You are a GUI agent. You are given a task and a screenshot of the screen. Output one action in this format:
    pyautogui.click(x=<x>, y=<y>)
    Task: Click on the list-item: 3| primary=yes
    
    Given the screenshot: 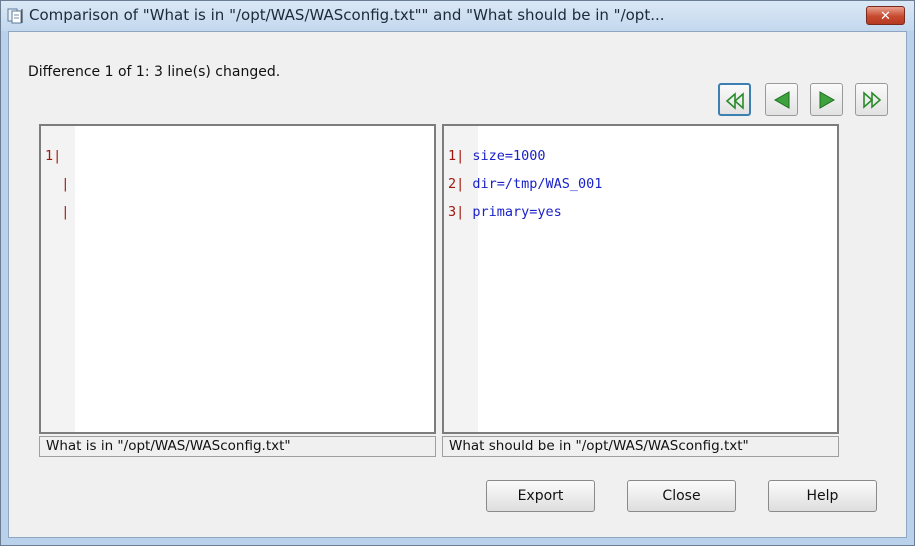 What is the action you would take?
    pyautogui.click(x=525, y=212)
    